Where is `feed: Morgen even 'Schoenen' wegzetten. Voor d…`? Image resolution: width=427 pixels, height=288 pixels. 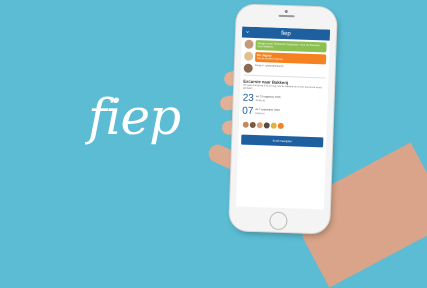
feed: Morgen even 'Schoenen' wegzetten. Voor d… is located at coordinates (284, 94).